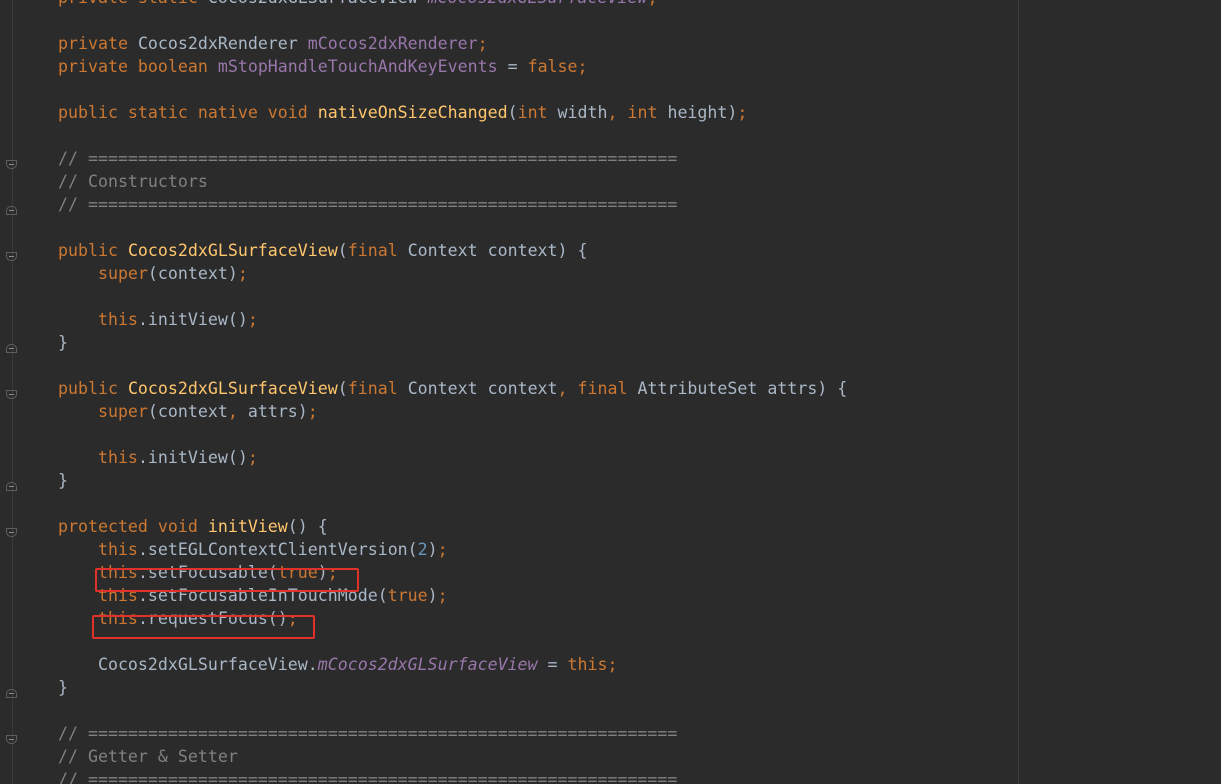  I want to click on code-token-plain: =, so click(552, 664).